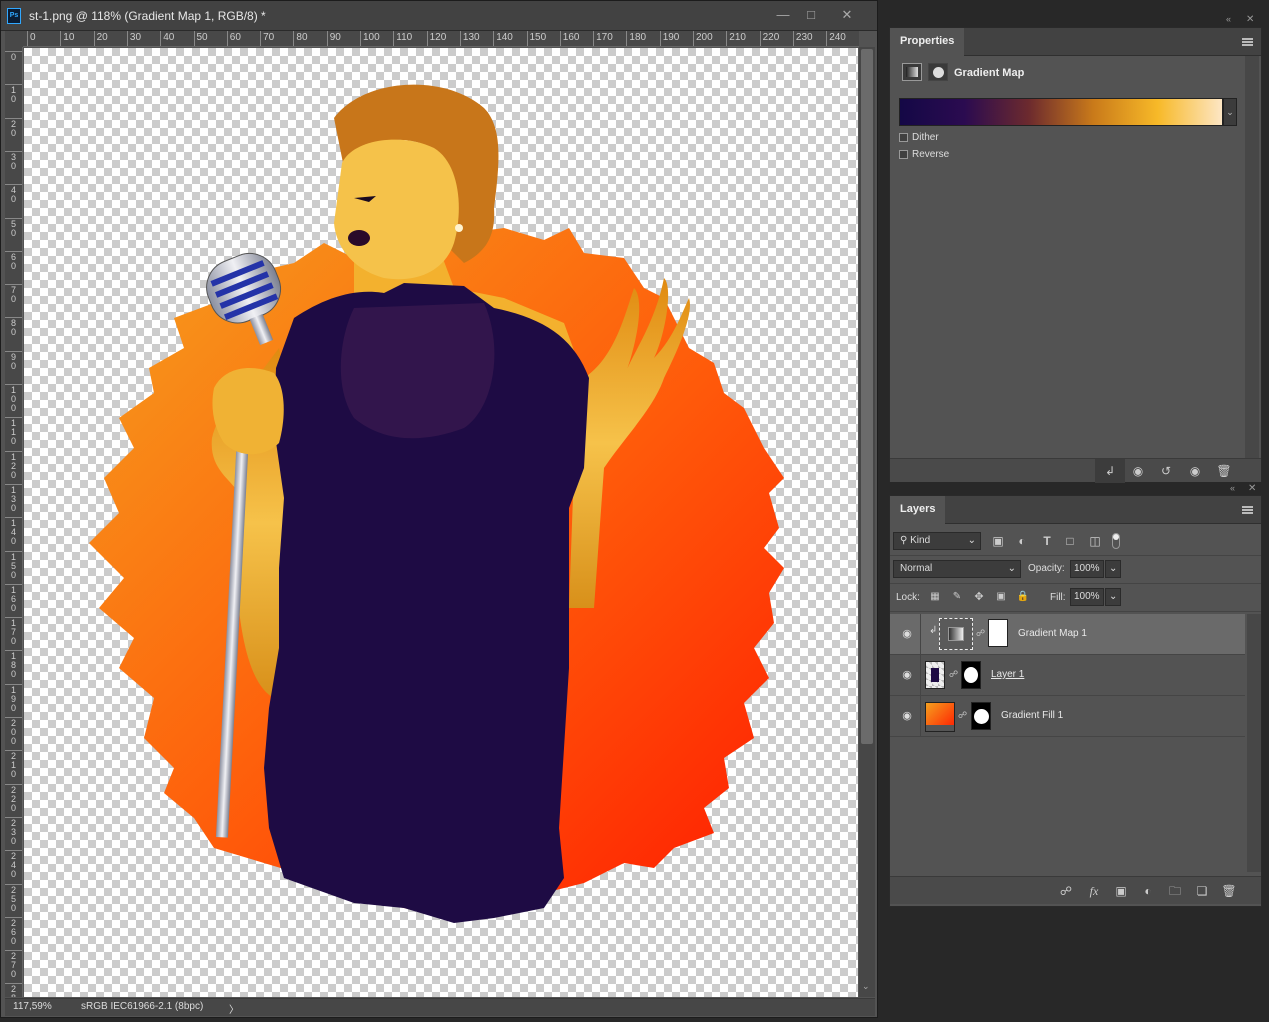 This screenshot has height=1022, width=1269. I want to click on ruler-tick: 150, so click(13, 564).